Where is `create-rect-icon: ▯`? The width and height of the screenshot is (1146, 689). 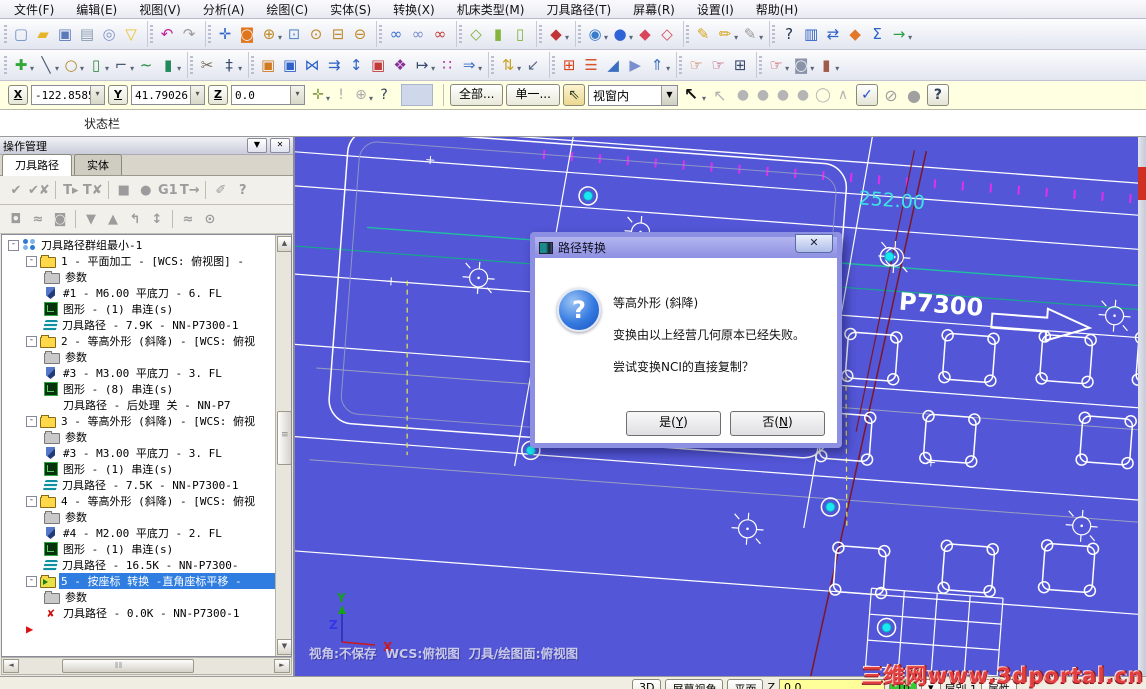 create-rect-icon: ▯ is located at coordinates (96, 65).